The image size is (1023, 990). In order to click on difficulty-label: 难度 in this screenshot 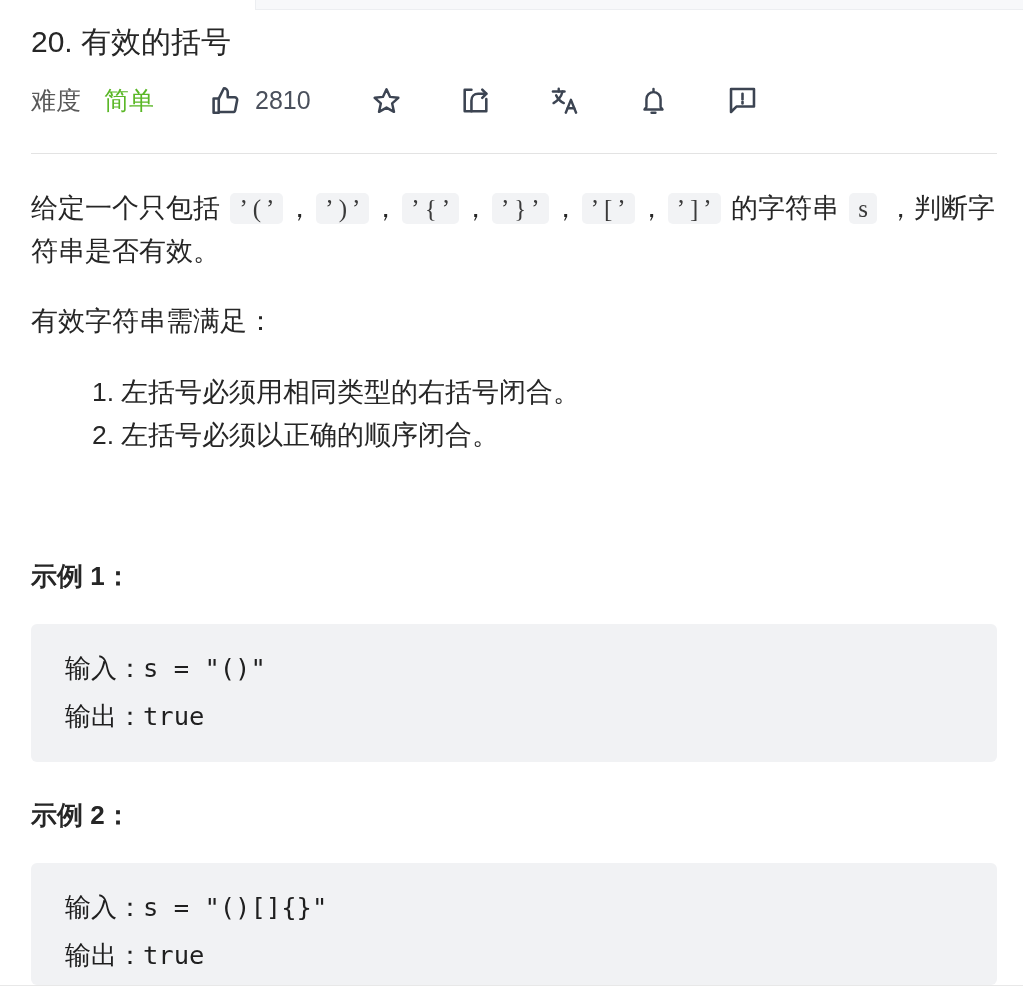, I will do `click(56, 100)`.